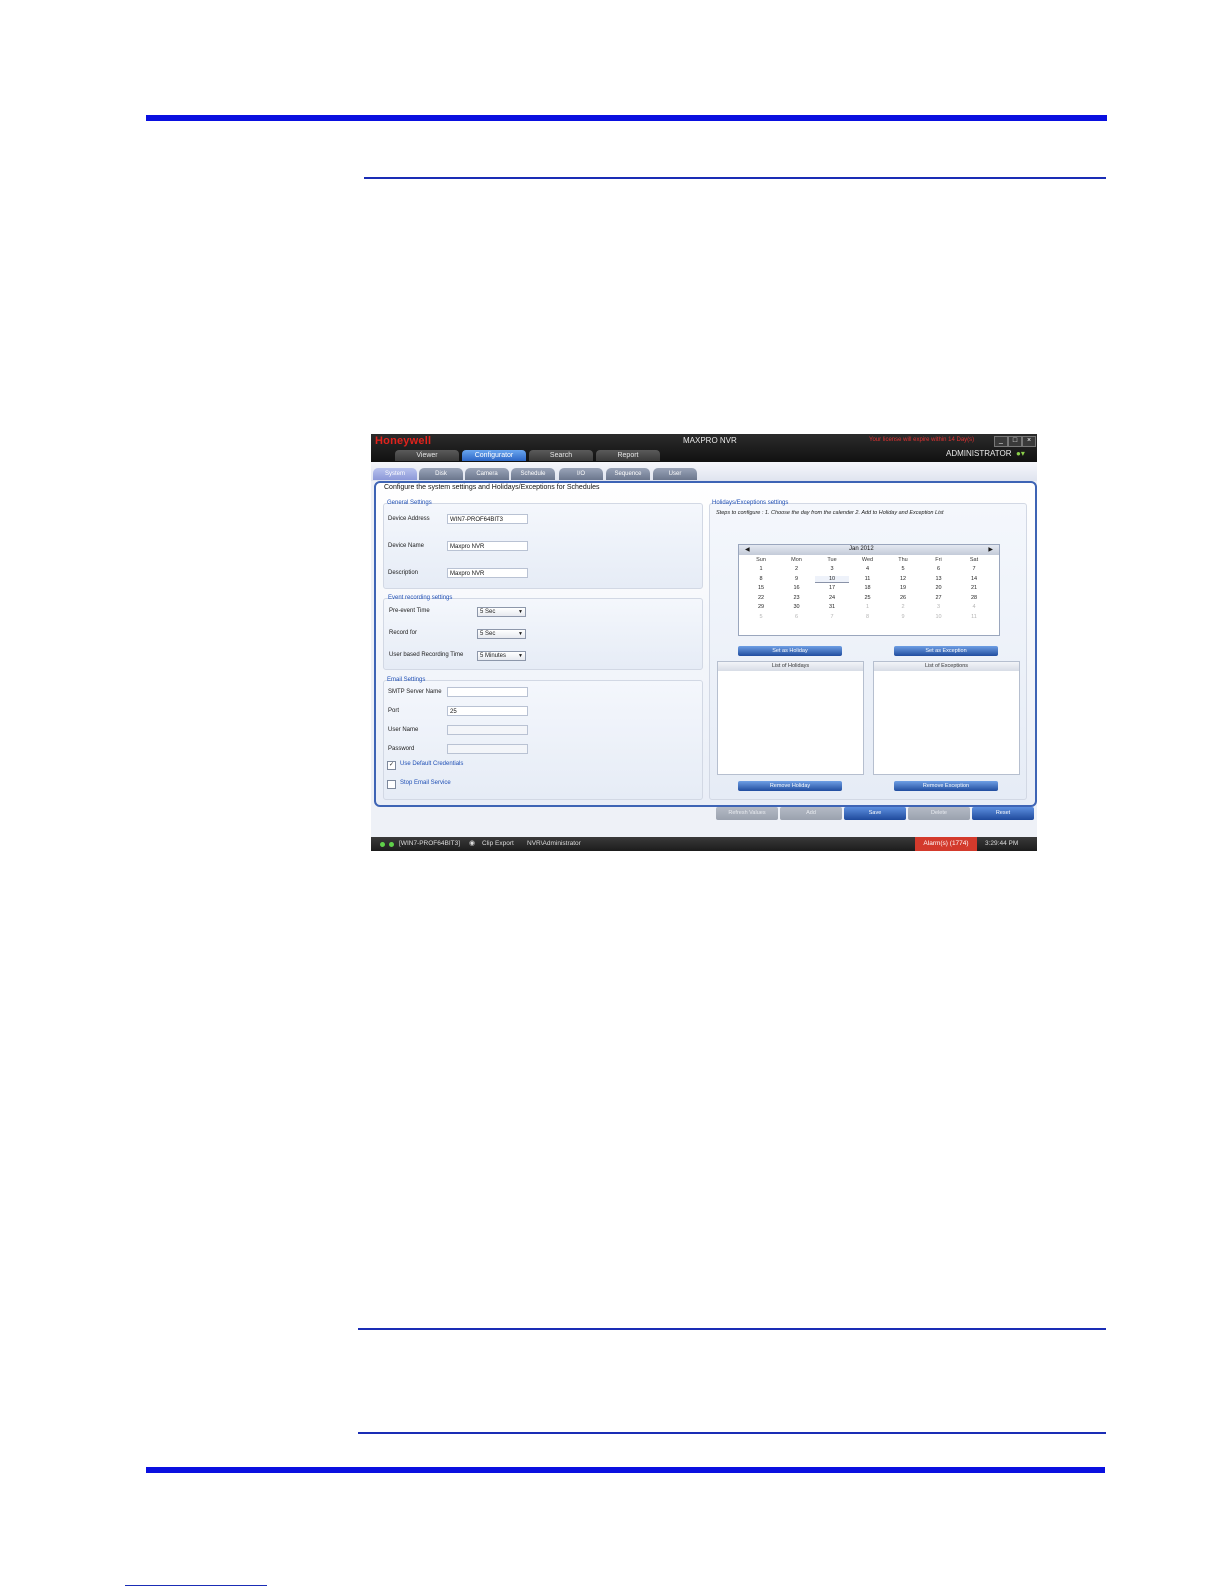 This screenshot has height=1586, width=1224. I want to click on close-icon: ×, so click(1029, 441).